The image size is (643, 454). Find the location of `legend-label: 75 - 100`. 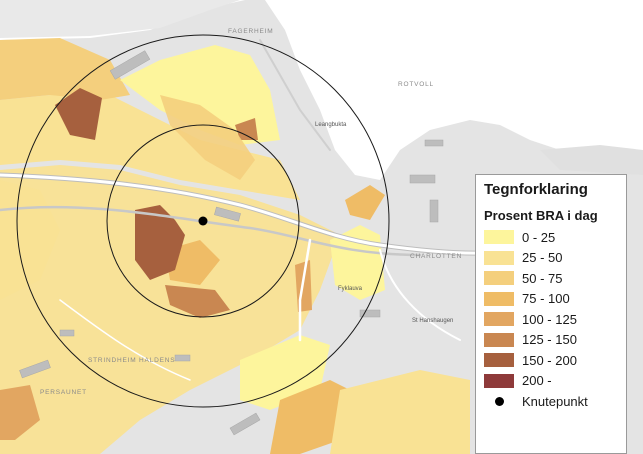

legend-label: 75 - 100 is located at coordinates (546, 299).